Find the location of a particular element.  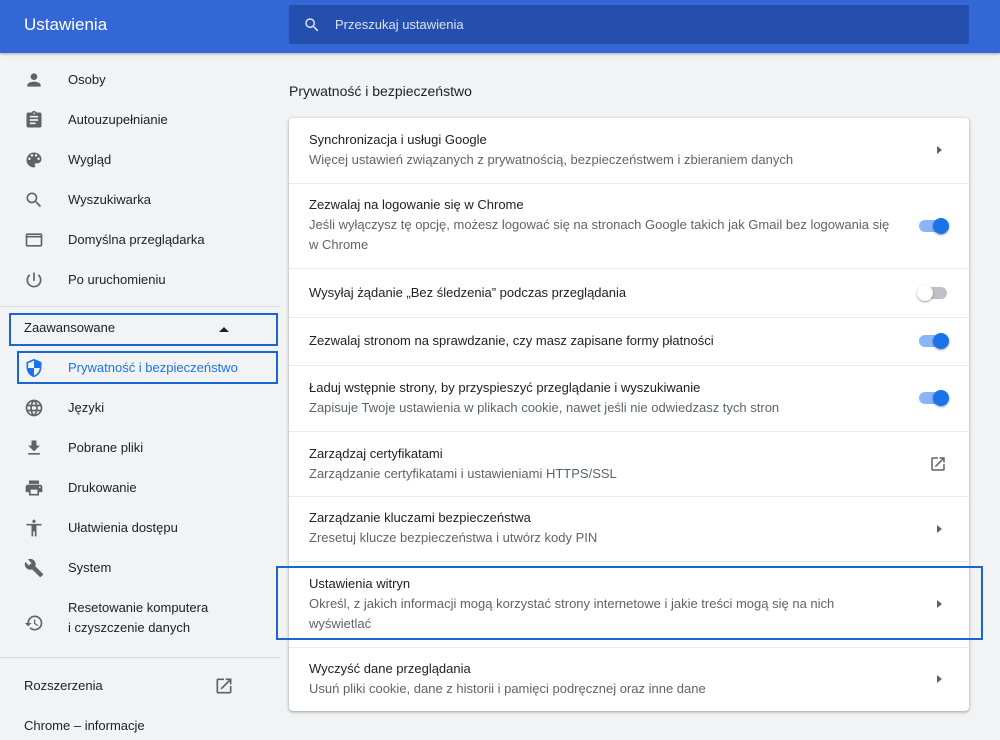

row-title: Zezwalaj na logowanie się w Chrome is located at coordinates (416, 204).